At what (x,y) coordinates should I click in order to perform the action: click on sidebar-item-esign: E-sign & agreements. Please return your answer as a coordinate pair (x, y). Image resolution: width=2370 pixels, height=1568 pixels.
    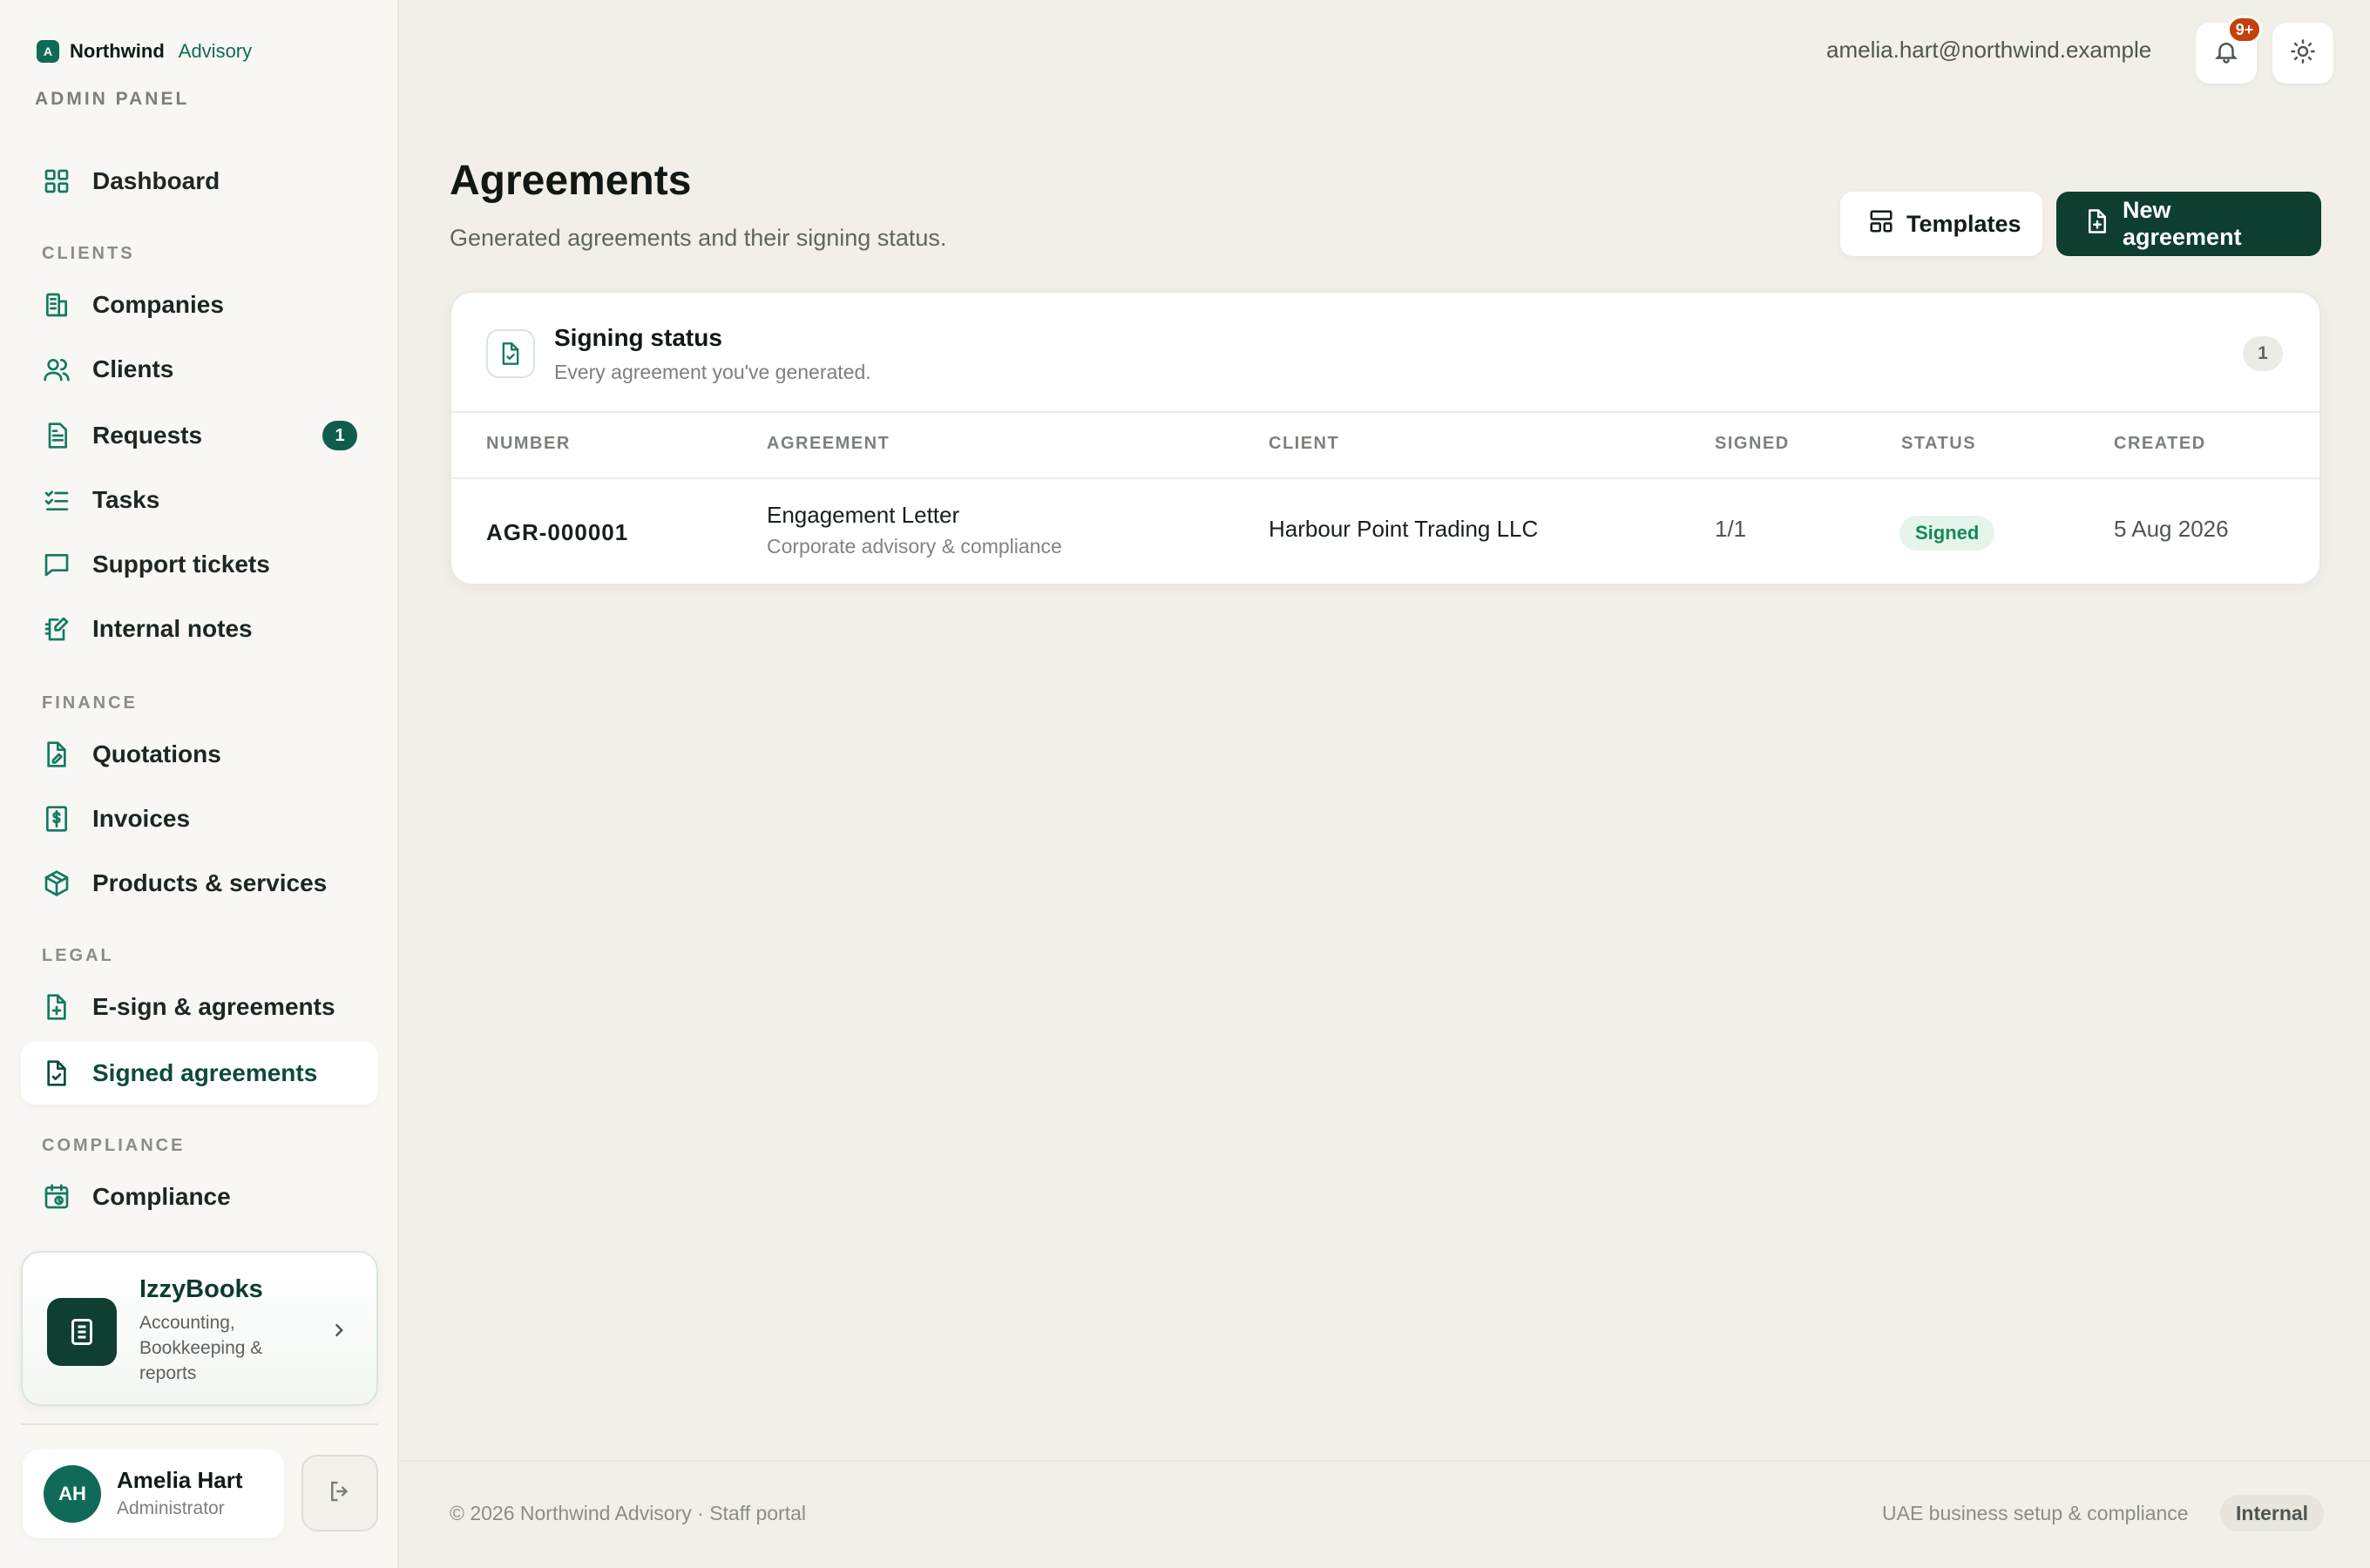
    Looking at the image, I should click on (199, 1007).